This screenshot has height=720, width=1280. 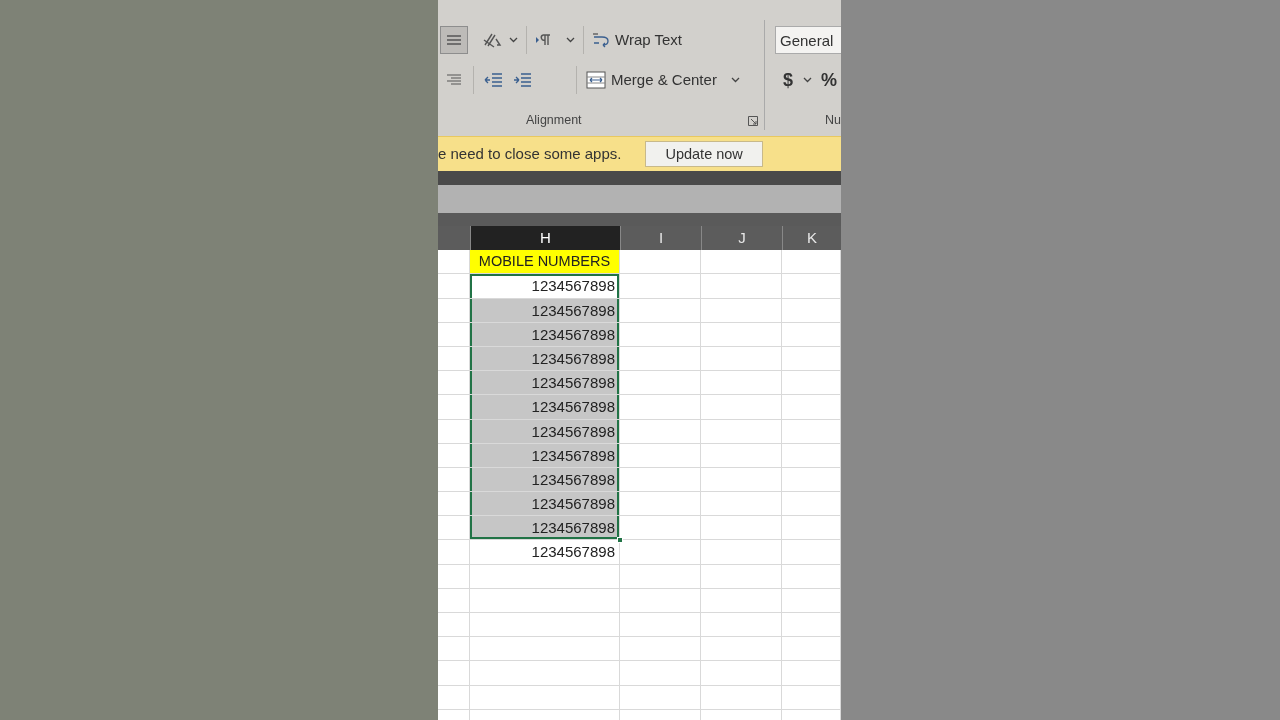 I want to click on percent-button: %, so click(x=829, y=80).